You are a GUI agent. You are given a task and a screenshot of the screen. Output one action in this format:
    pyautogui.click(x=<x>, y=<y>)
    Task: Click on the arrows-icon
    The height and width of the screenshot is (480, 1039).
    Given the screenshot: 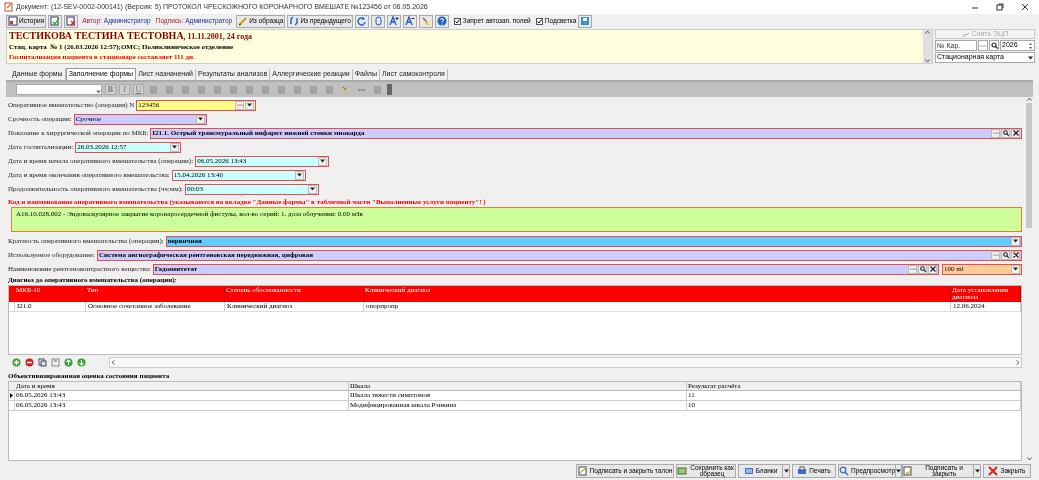 What is the action you would take?
    pyautogui.click(x=294, y=21)
    